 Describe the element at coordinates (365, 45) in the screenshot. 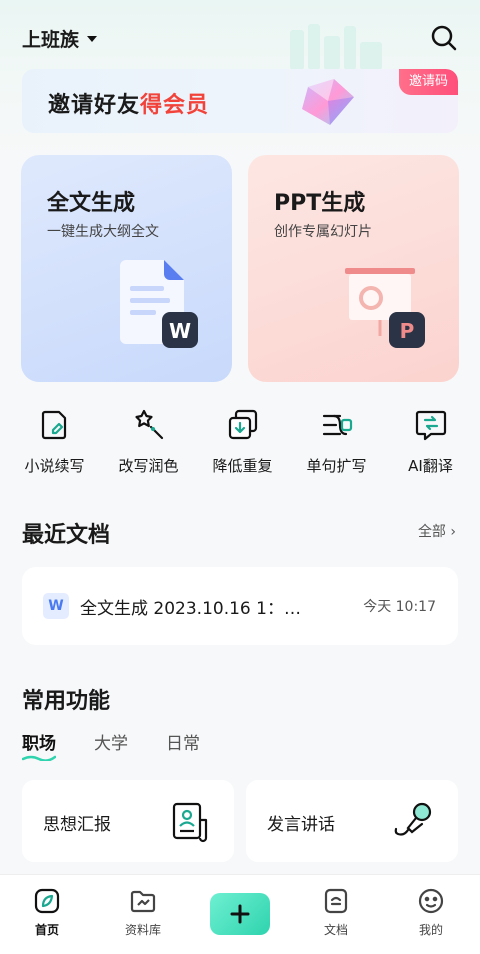

I see `header-decoration` at that location.